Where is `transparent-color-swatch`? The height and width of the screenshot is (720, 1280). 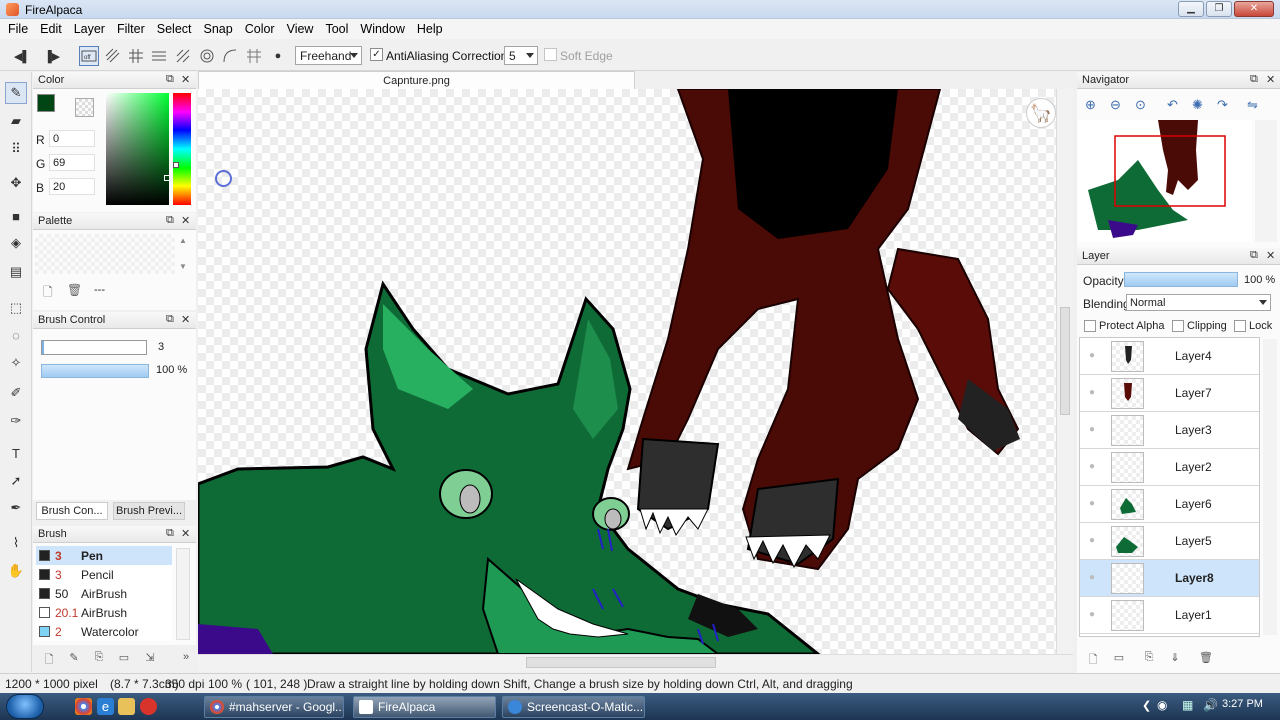
transparent-color-swatch is located at coordinates (84, 107).